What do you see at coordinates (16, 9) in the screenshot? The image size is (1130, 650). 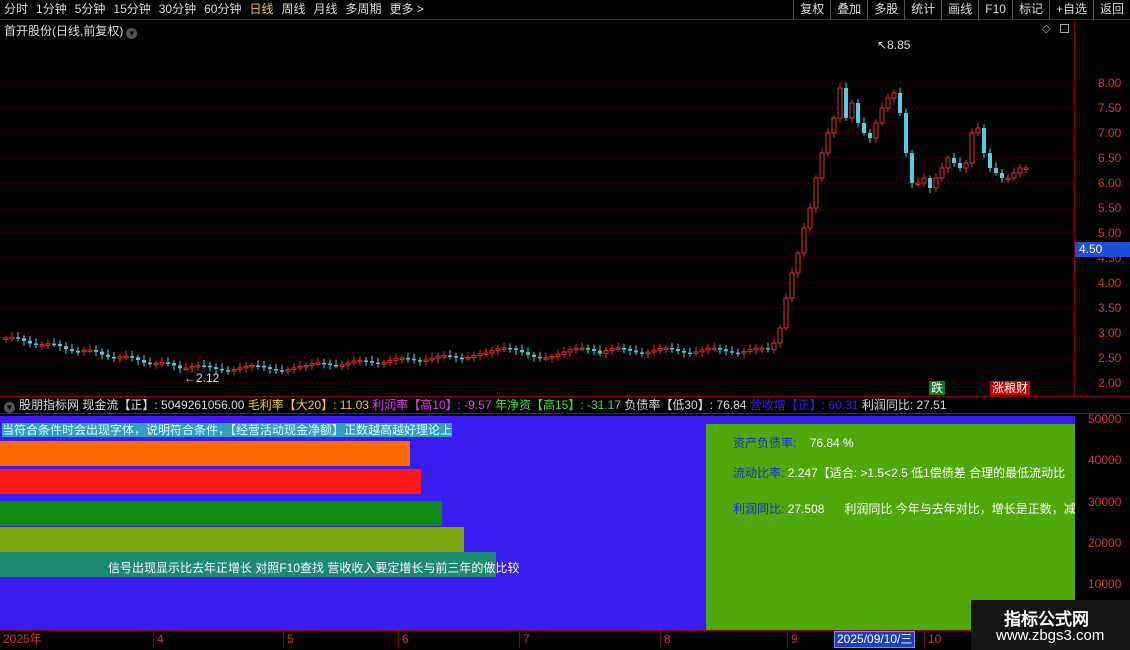 I see `tab-fenshi: 分时` at bounding box center [16, 9].